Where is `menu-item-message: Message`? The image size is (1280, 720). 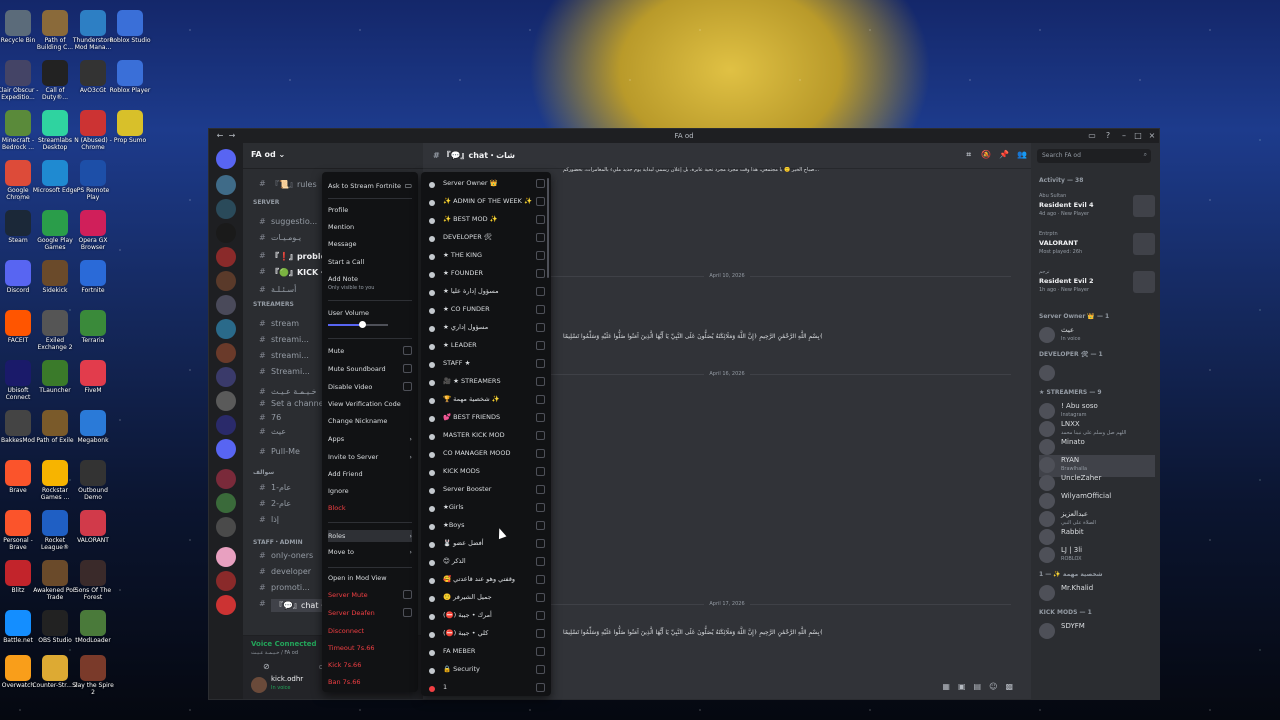
menu-item-message: Message is located at coordinates (370, 244).